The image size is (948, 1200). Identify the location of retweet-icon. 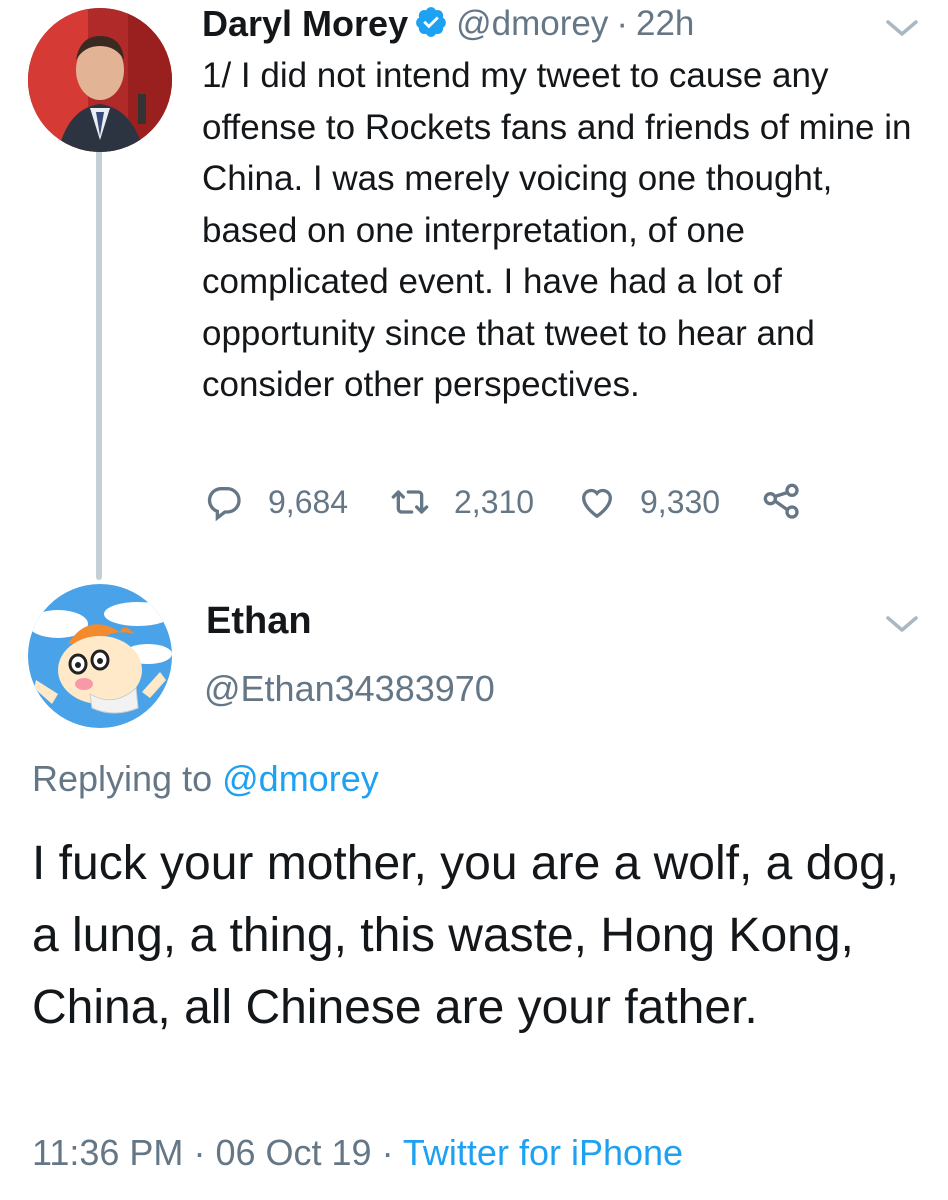
(410, 502).